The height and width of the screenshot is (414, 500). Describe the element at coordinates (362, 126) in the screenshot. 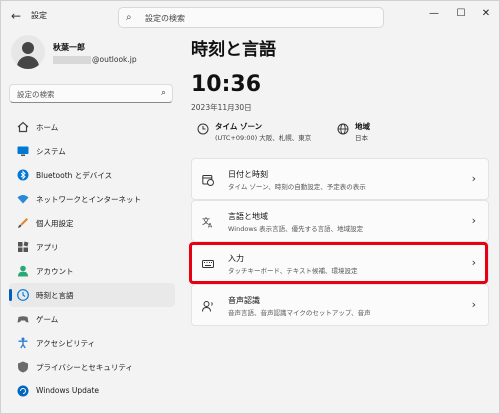

I see `region-title: 地域` at that location.